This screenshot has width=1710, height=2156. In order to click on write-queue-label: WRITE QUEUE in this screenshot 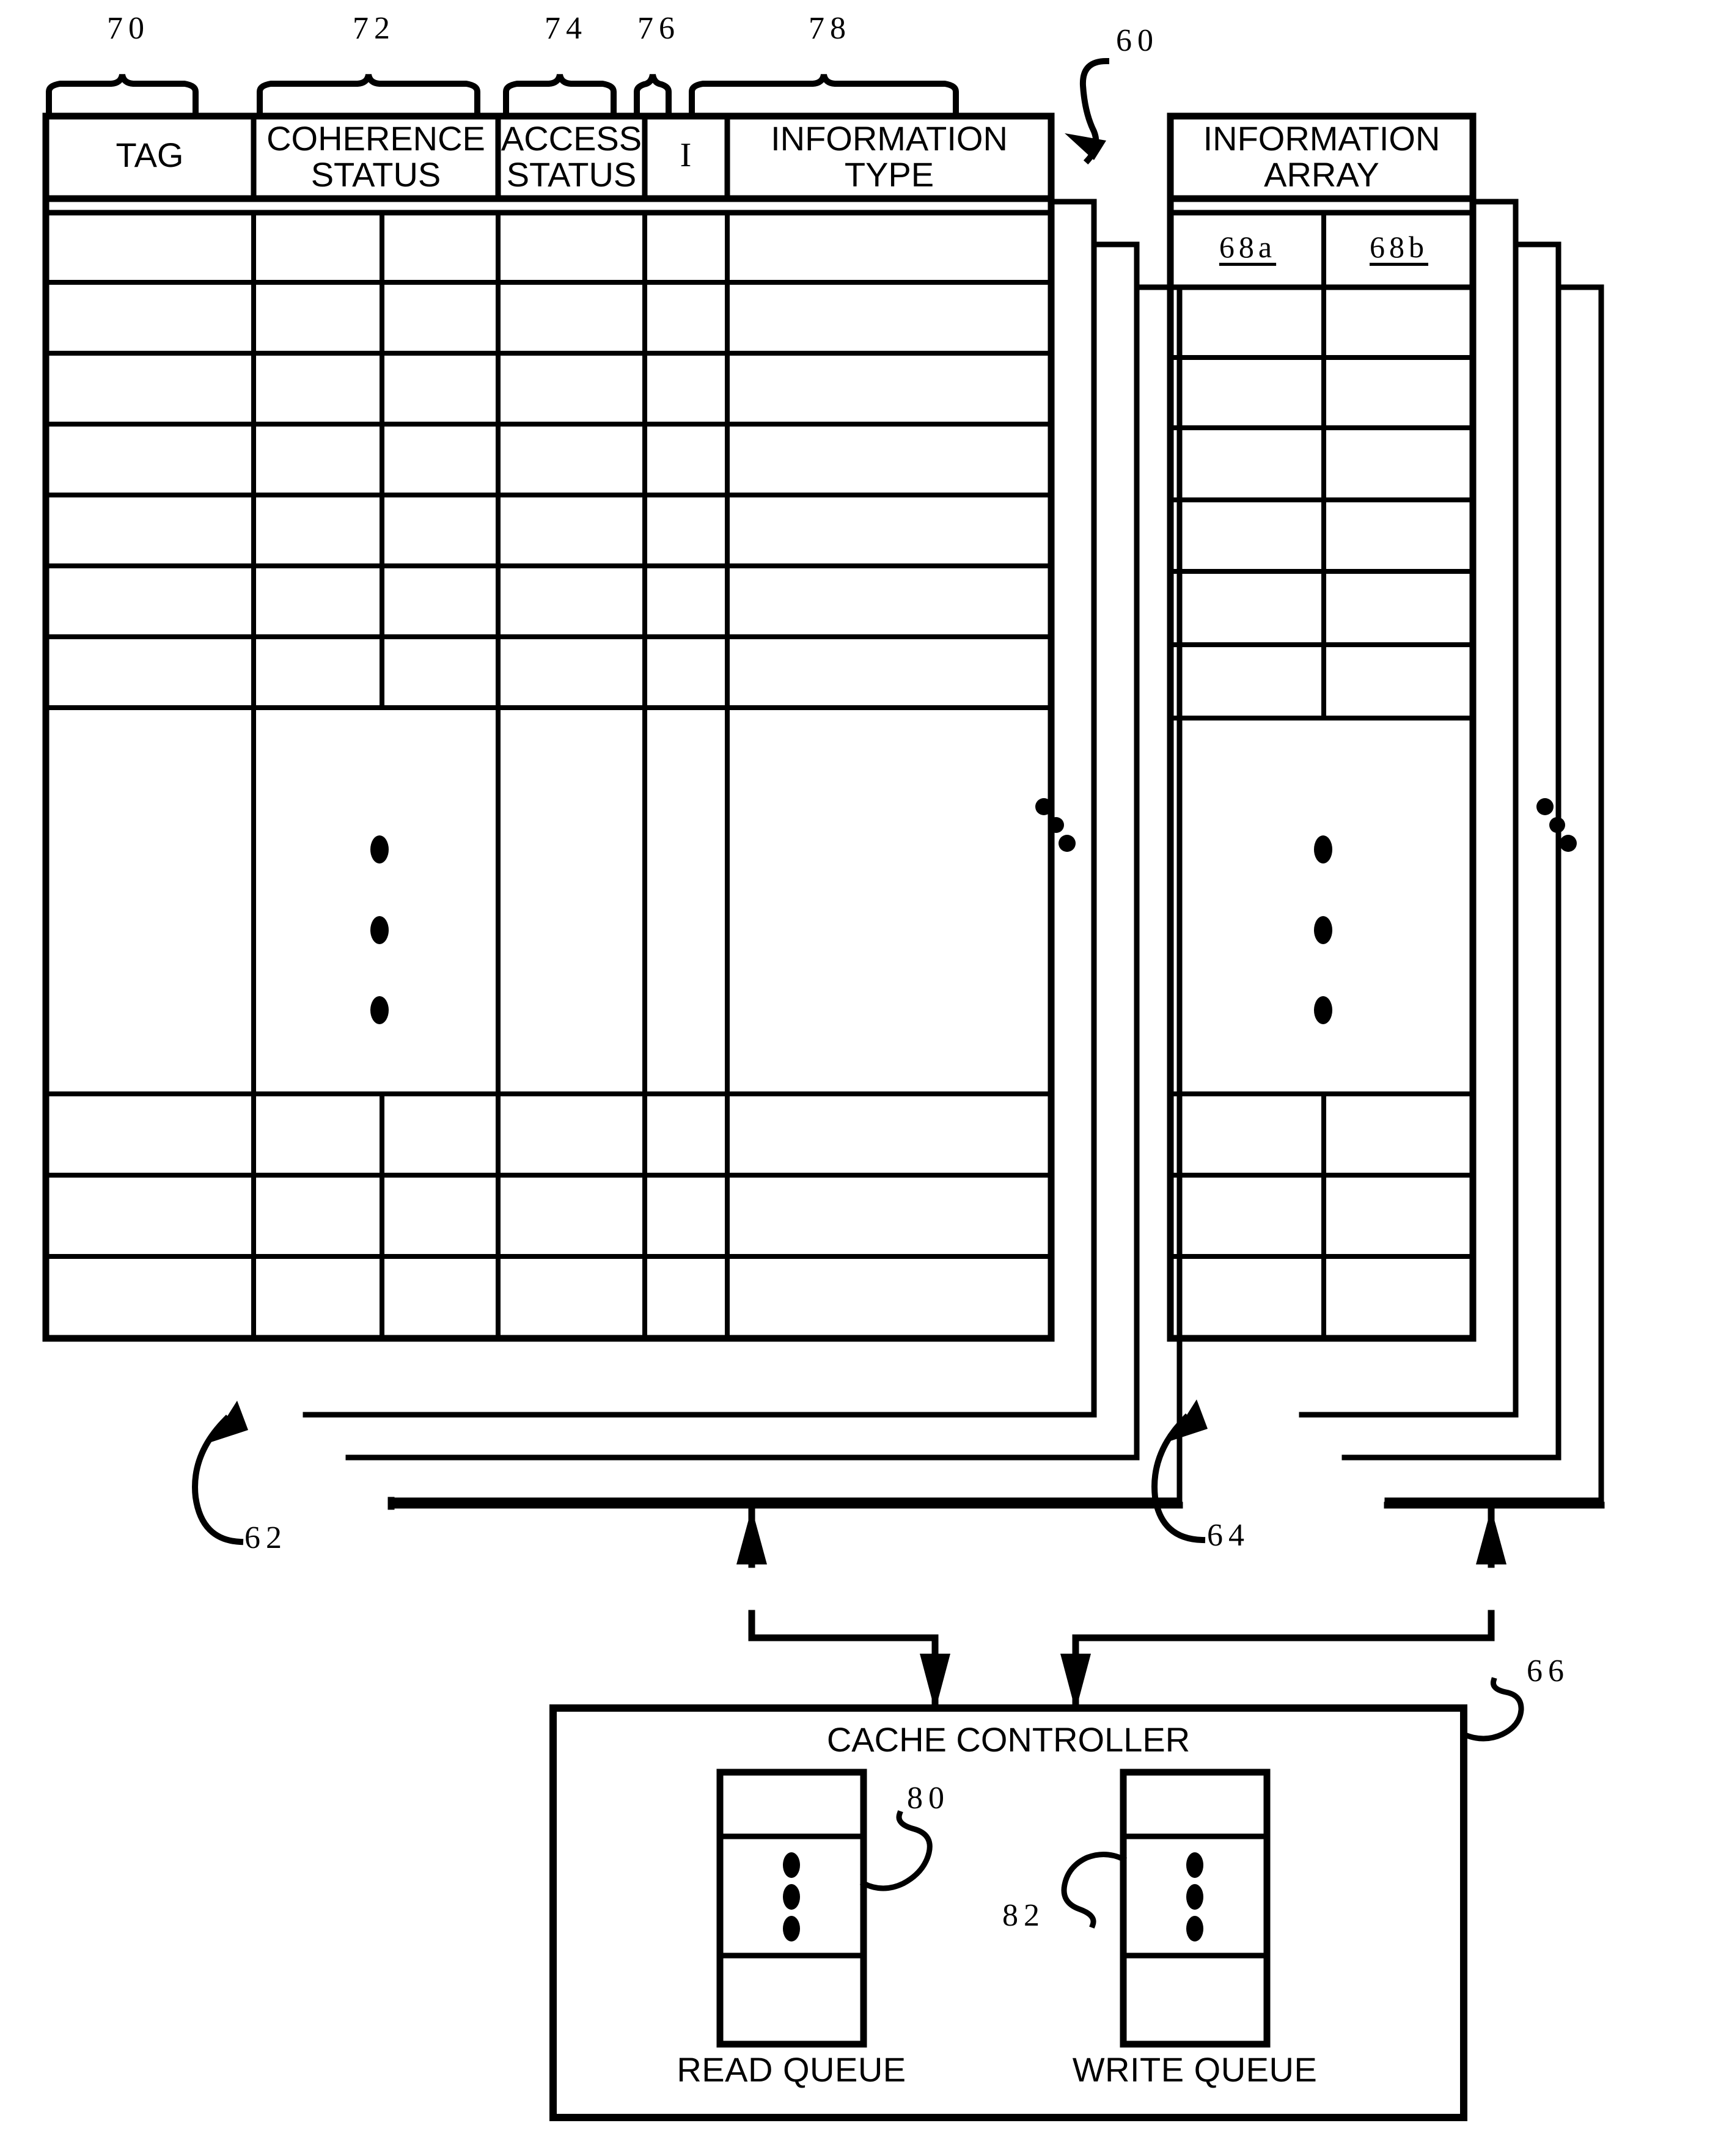, I will do `click(1195, 2069)`.